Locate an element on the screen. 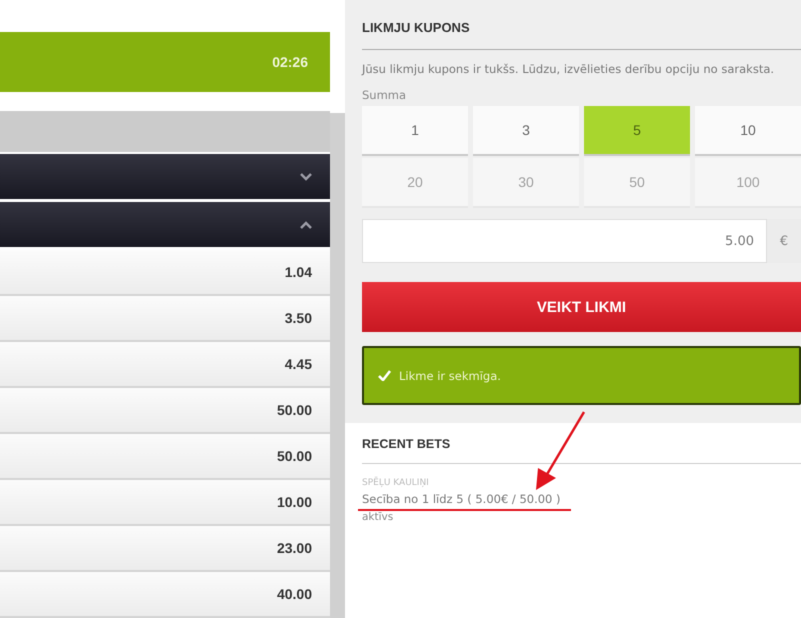 Image resolution: width=801 pixels, height=618 pixels. scrollbar is located at coordinates (337, 365).